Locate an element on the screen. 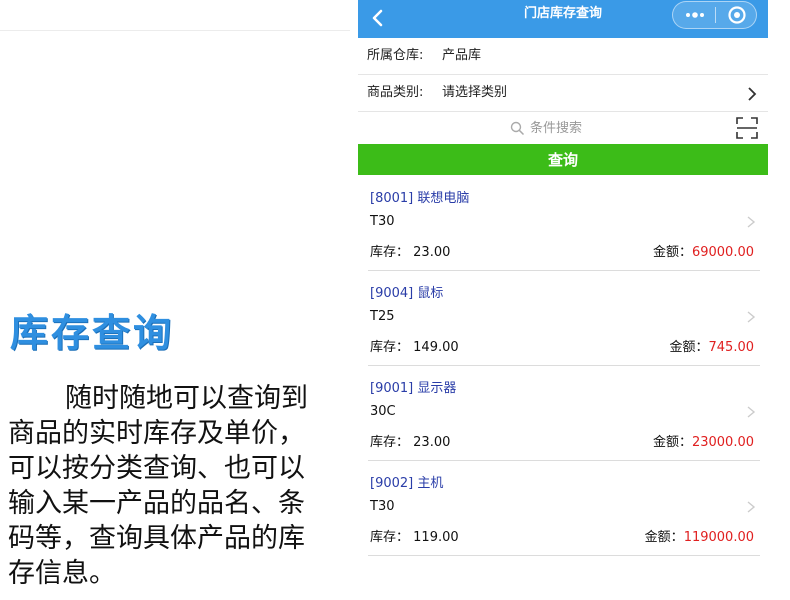 This screenshot has width=790, height=600. amount-value: 69000.00 is located at coordinates (722, 252).